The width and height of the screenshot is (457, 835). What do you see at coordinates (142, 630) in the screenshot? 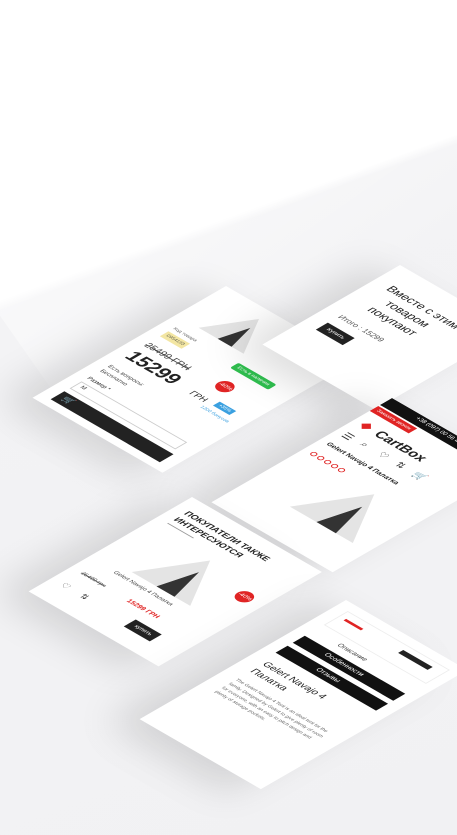
I see `buy-button: купить` at bounding box center [142, 630].